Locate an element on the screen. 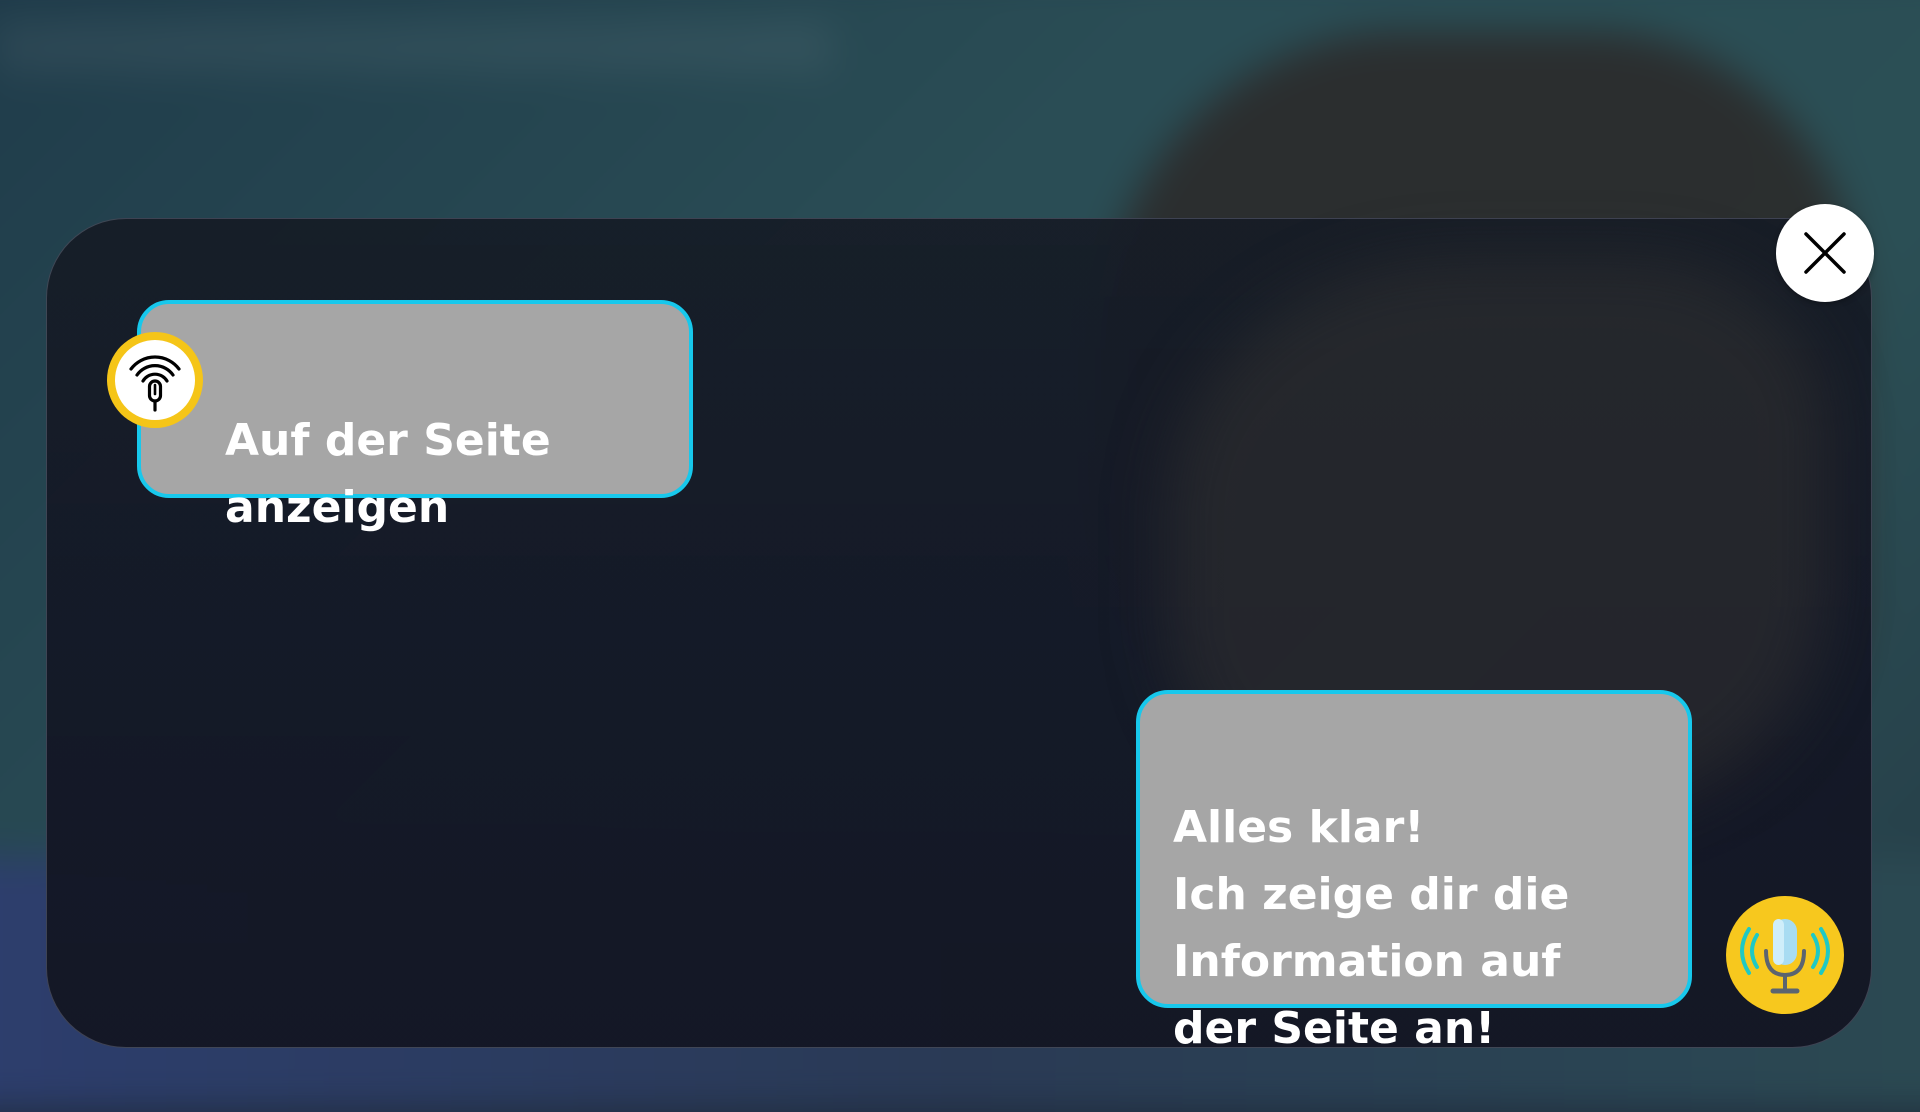 The height and width of the screenshot is (1112, 1920). user-avatar is located at coordinates (155, 380).